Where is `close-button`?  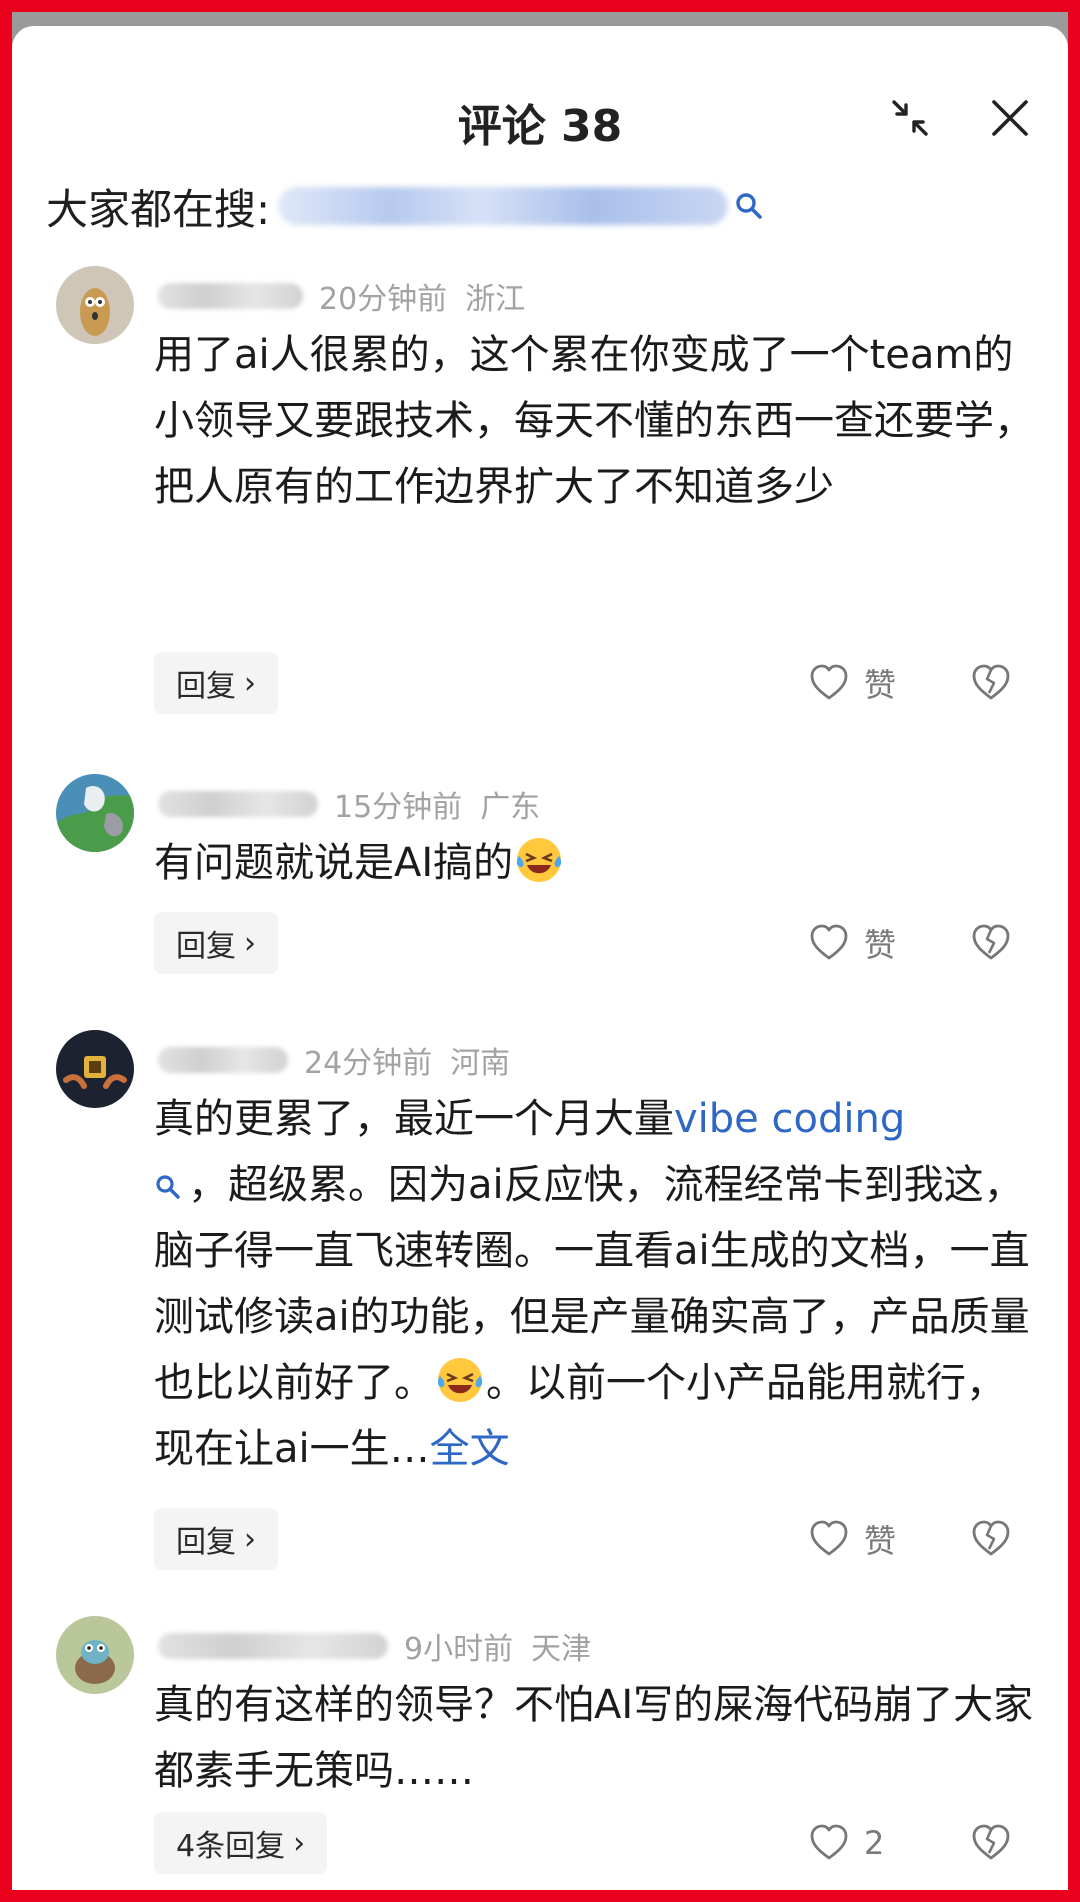
close-button is located at coordinates (1010, 118).